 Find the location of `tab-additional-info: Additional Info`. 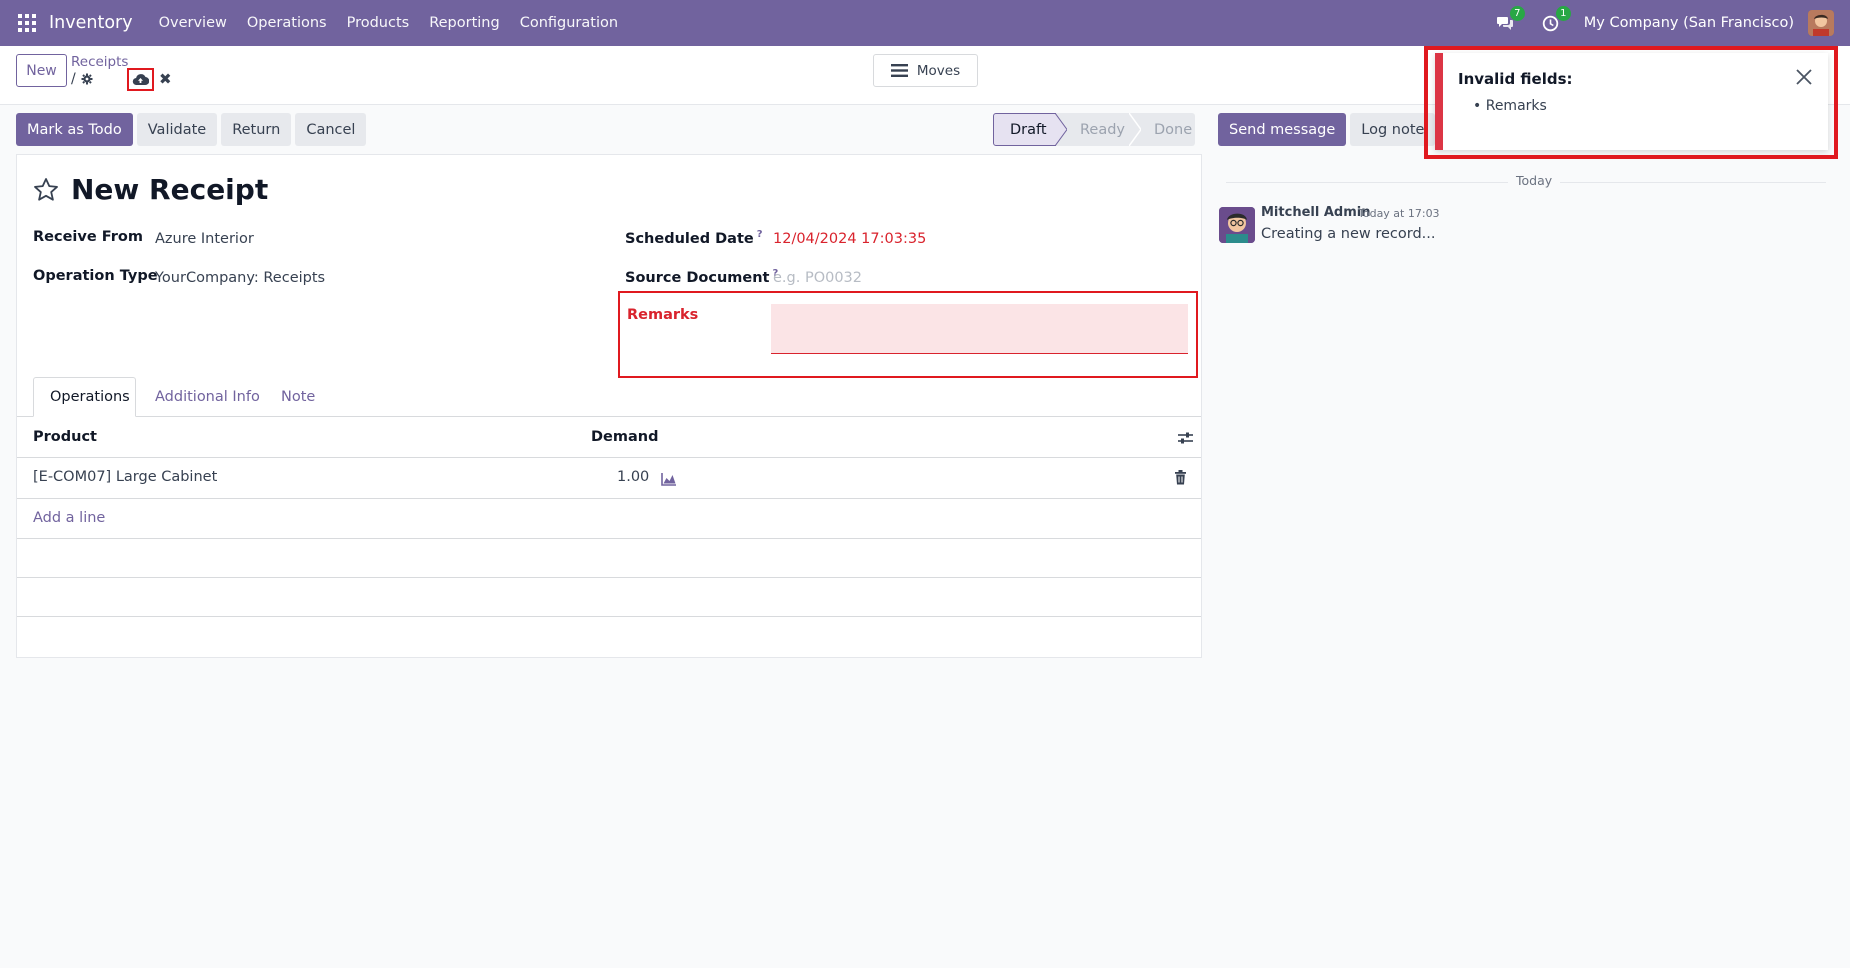

tab-additional-info: Additional Info is located at coordinates (207, 397).